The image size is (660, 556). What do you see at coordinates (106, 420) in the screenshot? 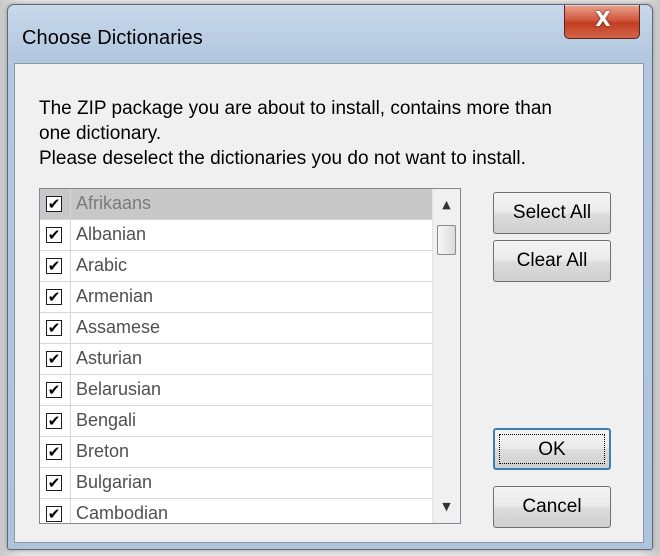
I see `dictionary-label: Bengali` at bounding box center [106, 420].